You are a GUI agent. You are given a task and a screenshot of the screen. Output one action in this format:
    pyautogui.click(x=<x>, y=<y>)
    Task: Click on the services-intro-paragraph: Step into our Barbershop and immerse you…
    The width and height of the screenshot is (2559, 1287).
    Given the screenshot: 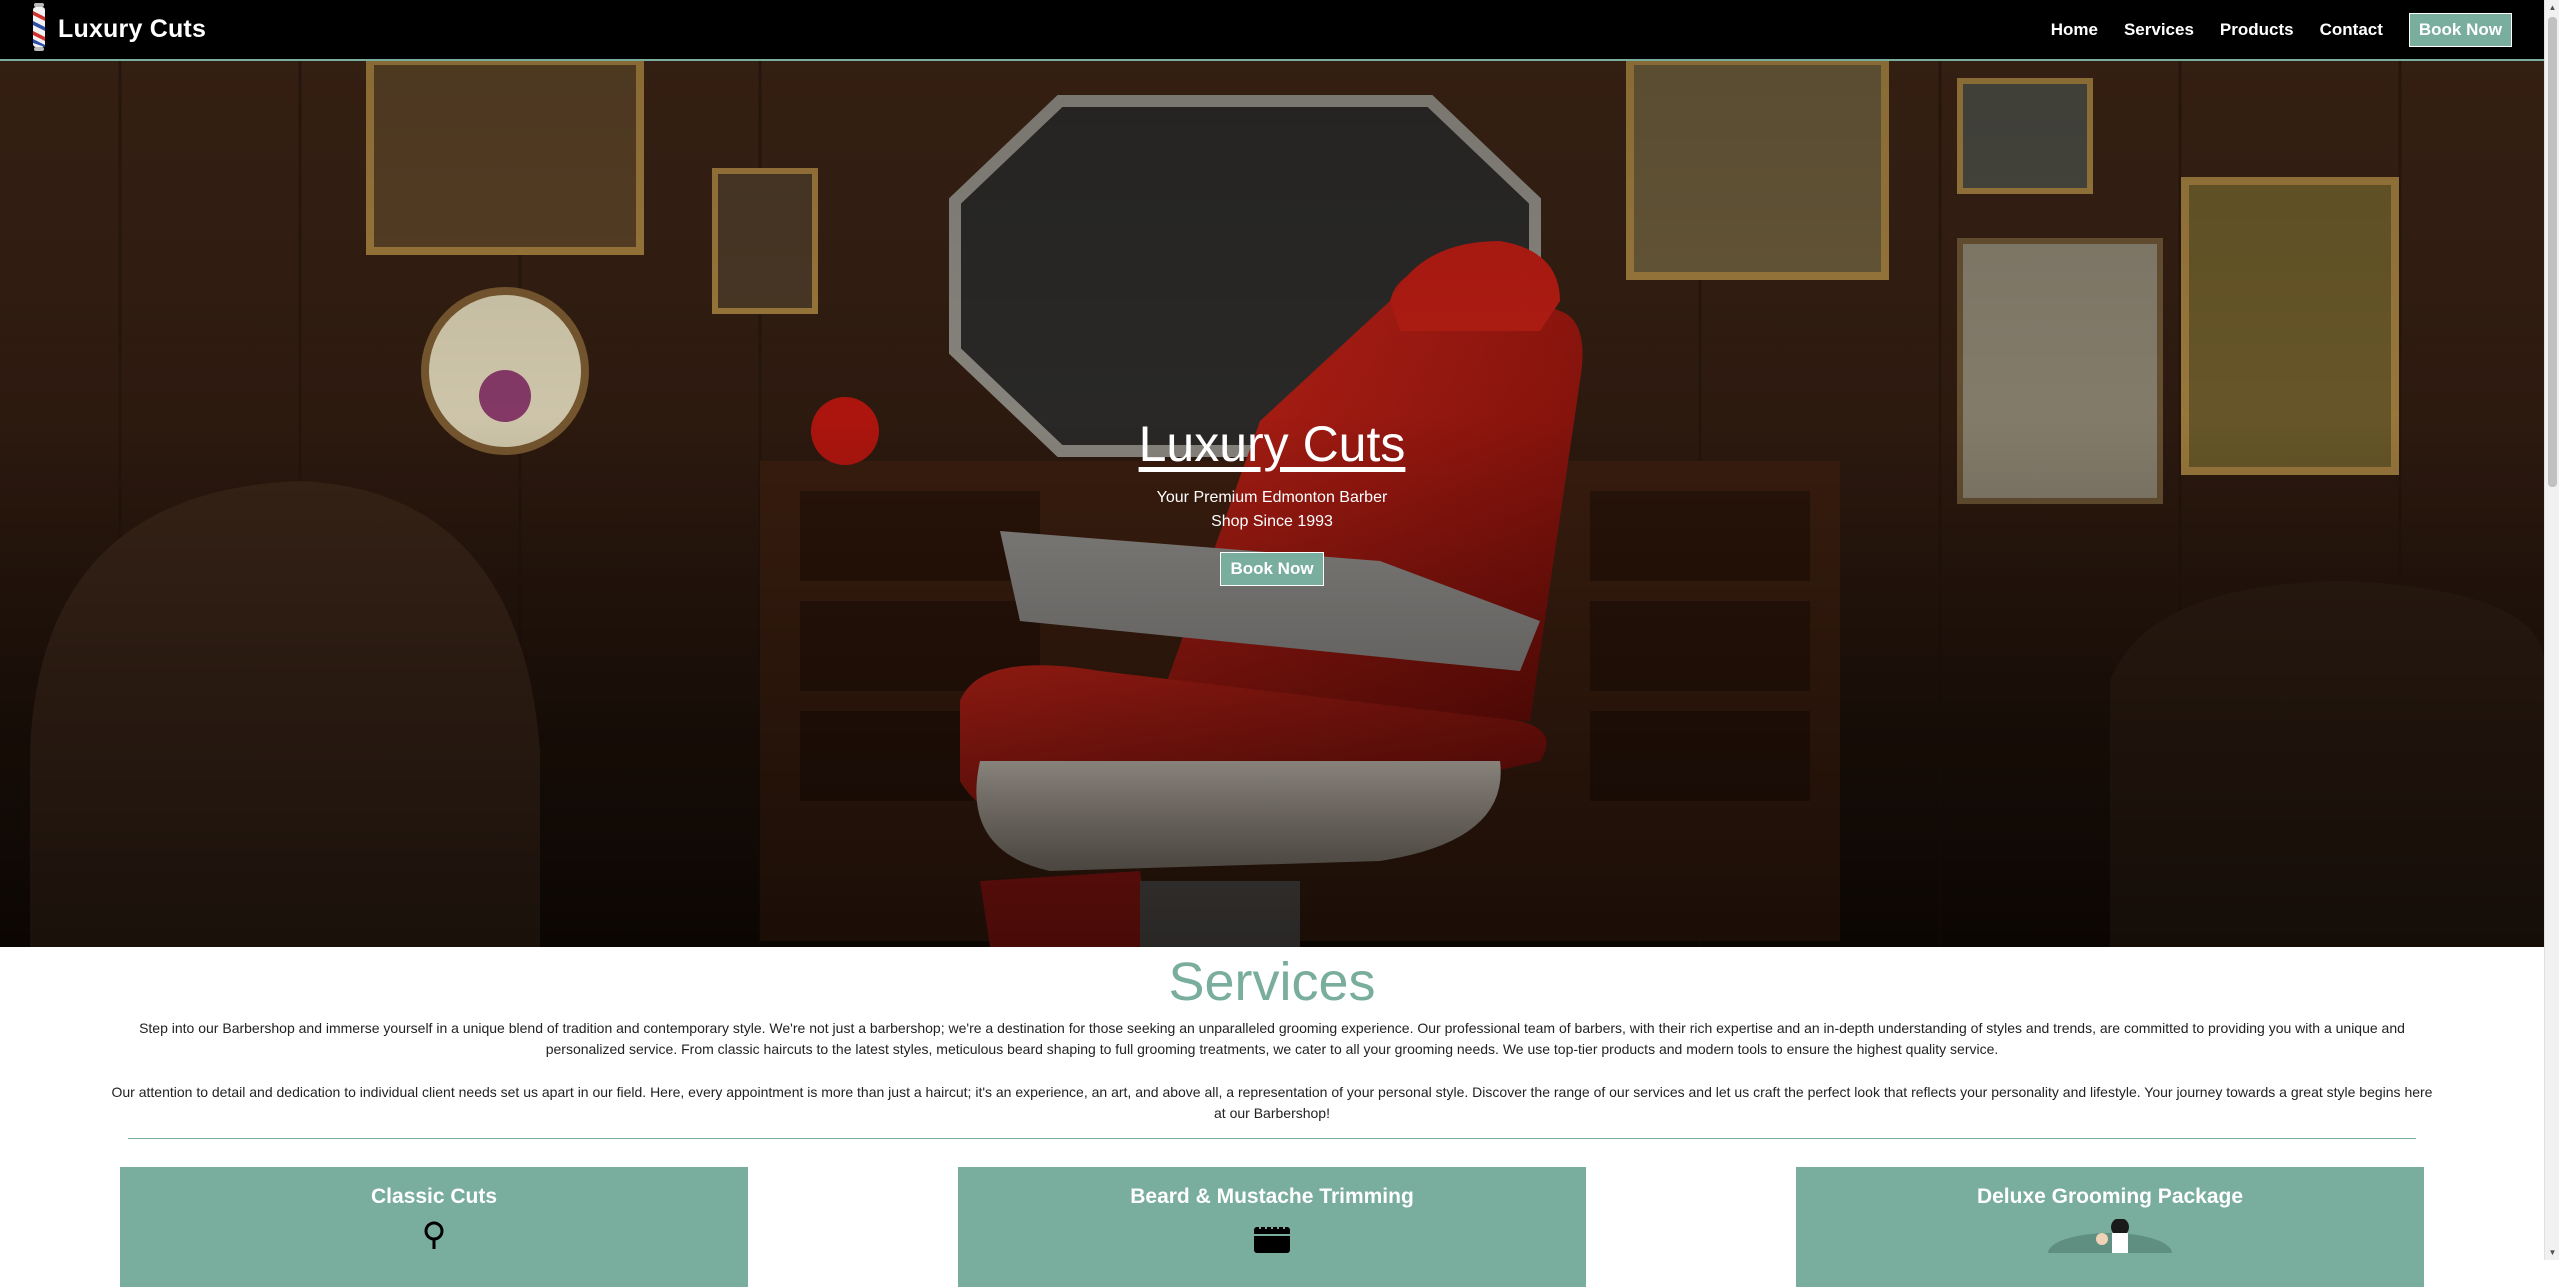 What is the action you would take?
    pyautogui.click(x=1272, y=1039)
    